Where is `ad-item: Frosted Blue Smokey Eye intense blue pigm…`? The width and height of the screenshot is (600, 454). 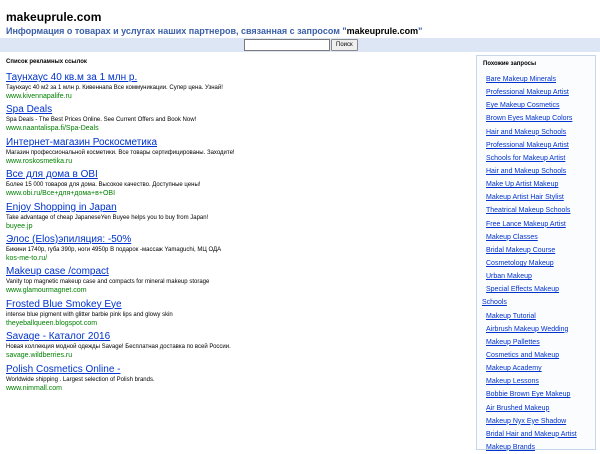 ad-item: Frosted Blue Smokey Eye intense blue pigm… is located at coordinates (236, 315).